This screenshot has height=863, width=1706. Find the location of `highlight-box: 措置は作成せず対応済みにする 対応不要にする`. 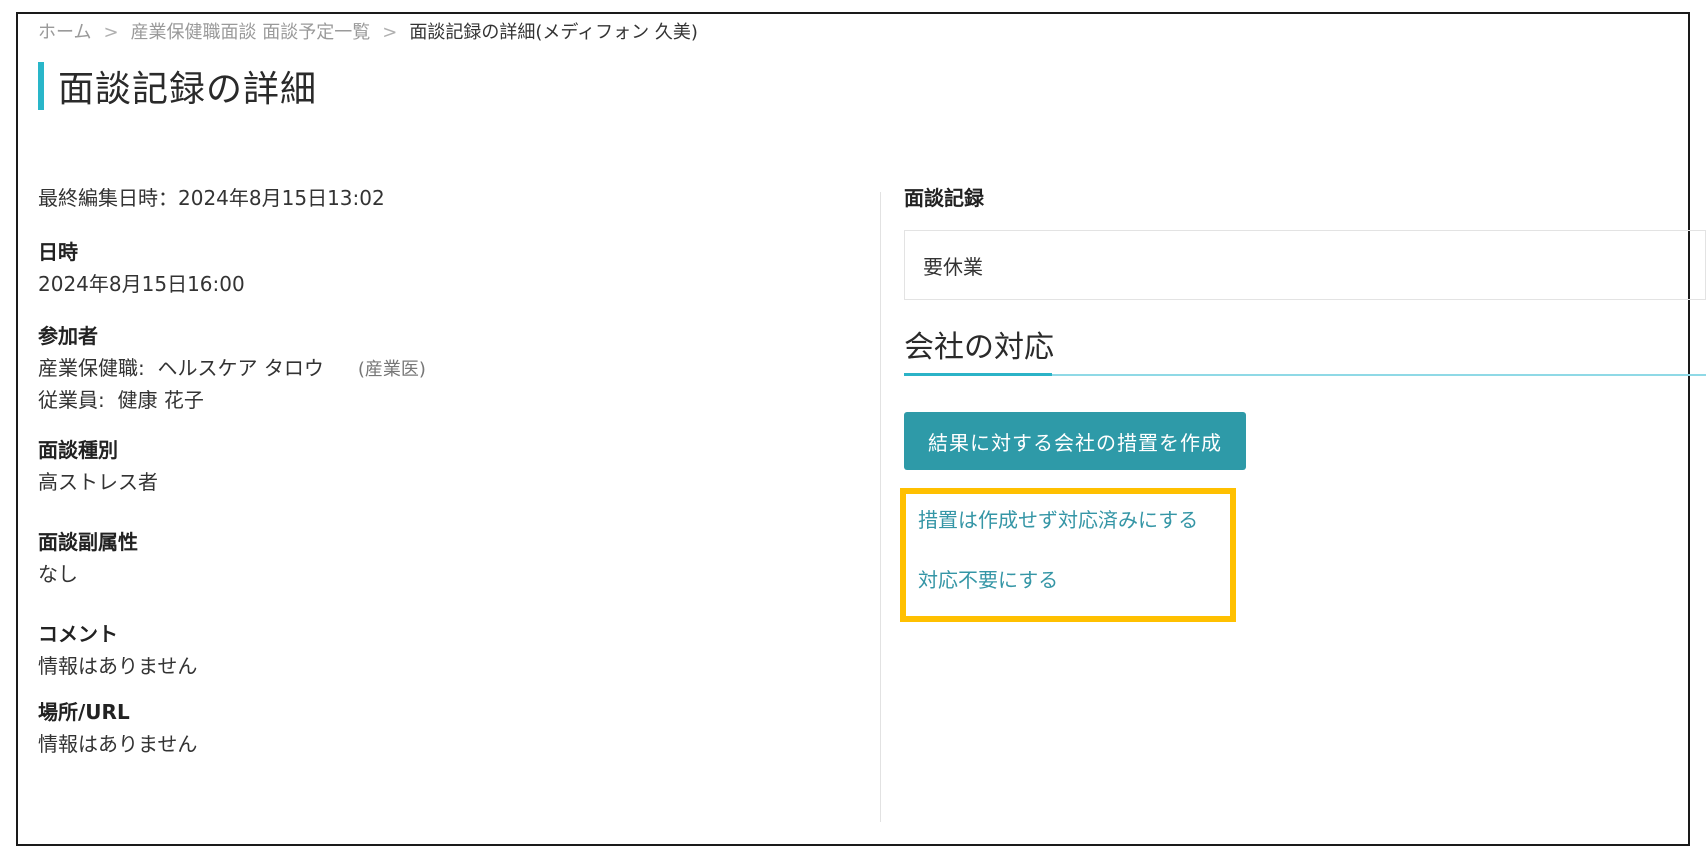

highlight-box: 措置は作成せず対応済みにする 対応不要にする is located at coordinates (1068, 555).